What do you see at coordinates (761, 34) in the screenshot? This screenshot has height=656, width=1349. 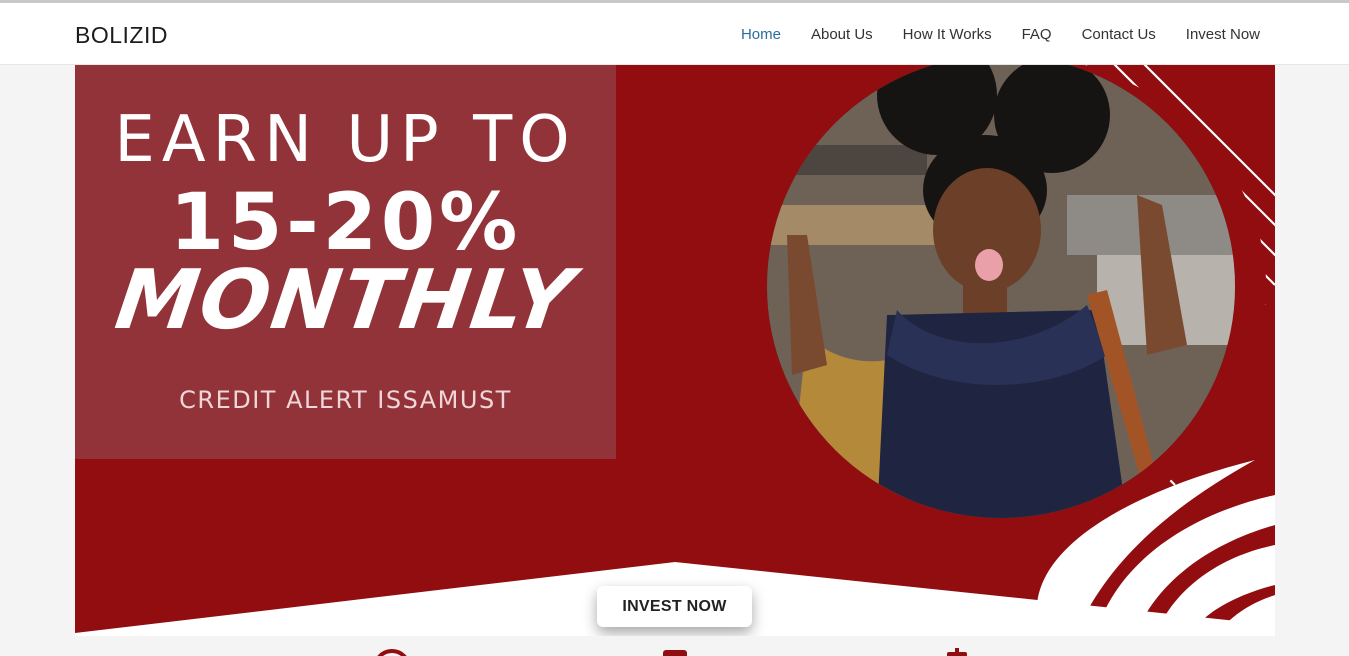 I see `nav-item-home: Home` at bounding box center [761, 34].